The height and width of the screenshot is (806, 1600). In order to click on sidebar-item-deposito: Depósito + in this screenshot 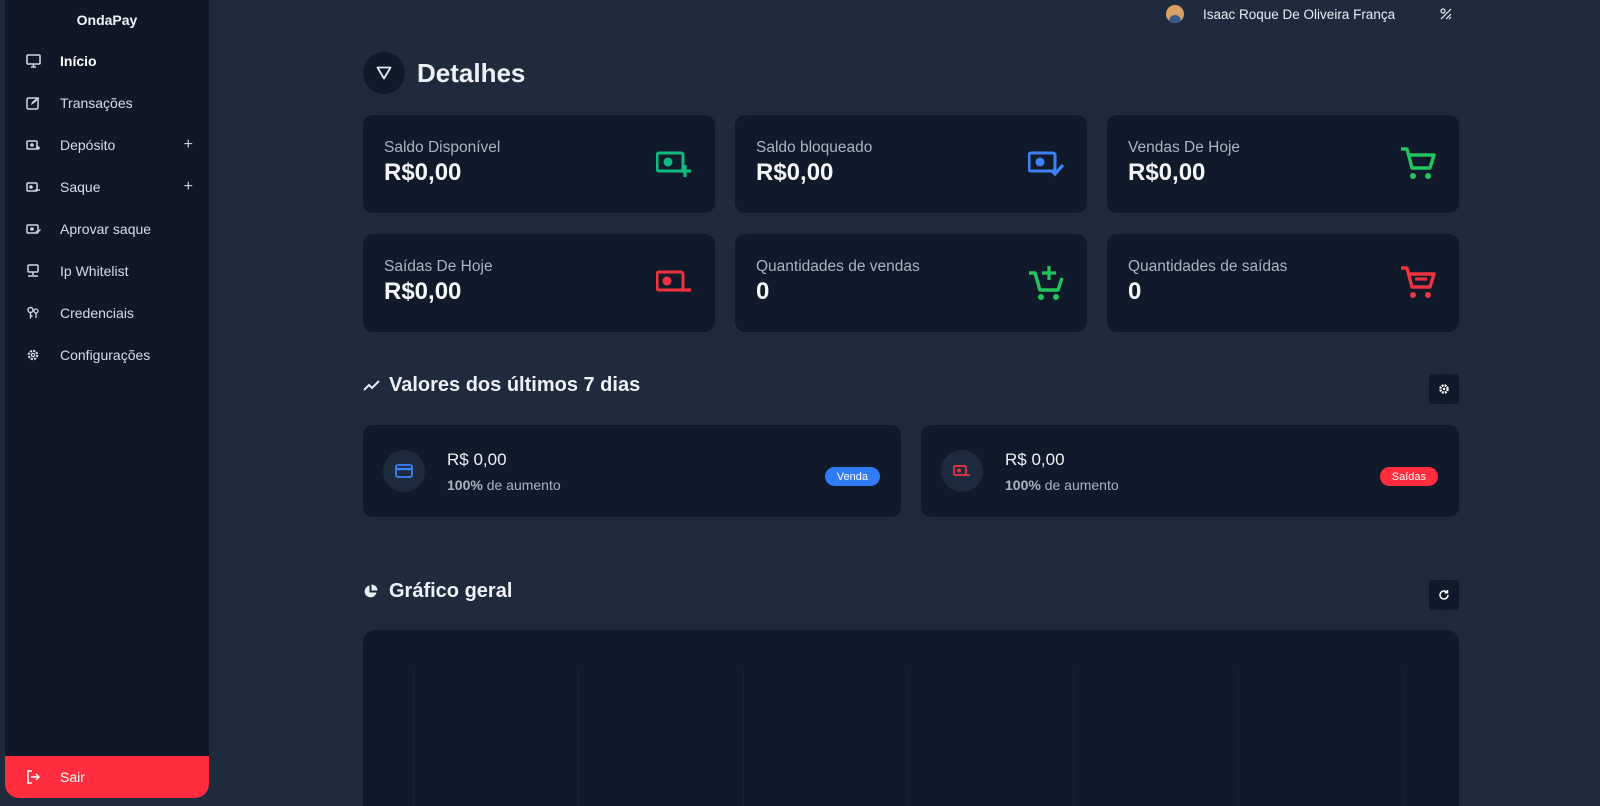, I will do `click(107, 145)`.